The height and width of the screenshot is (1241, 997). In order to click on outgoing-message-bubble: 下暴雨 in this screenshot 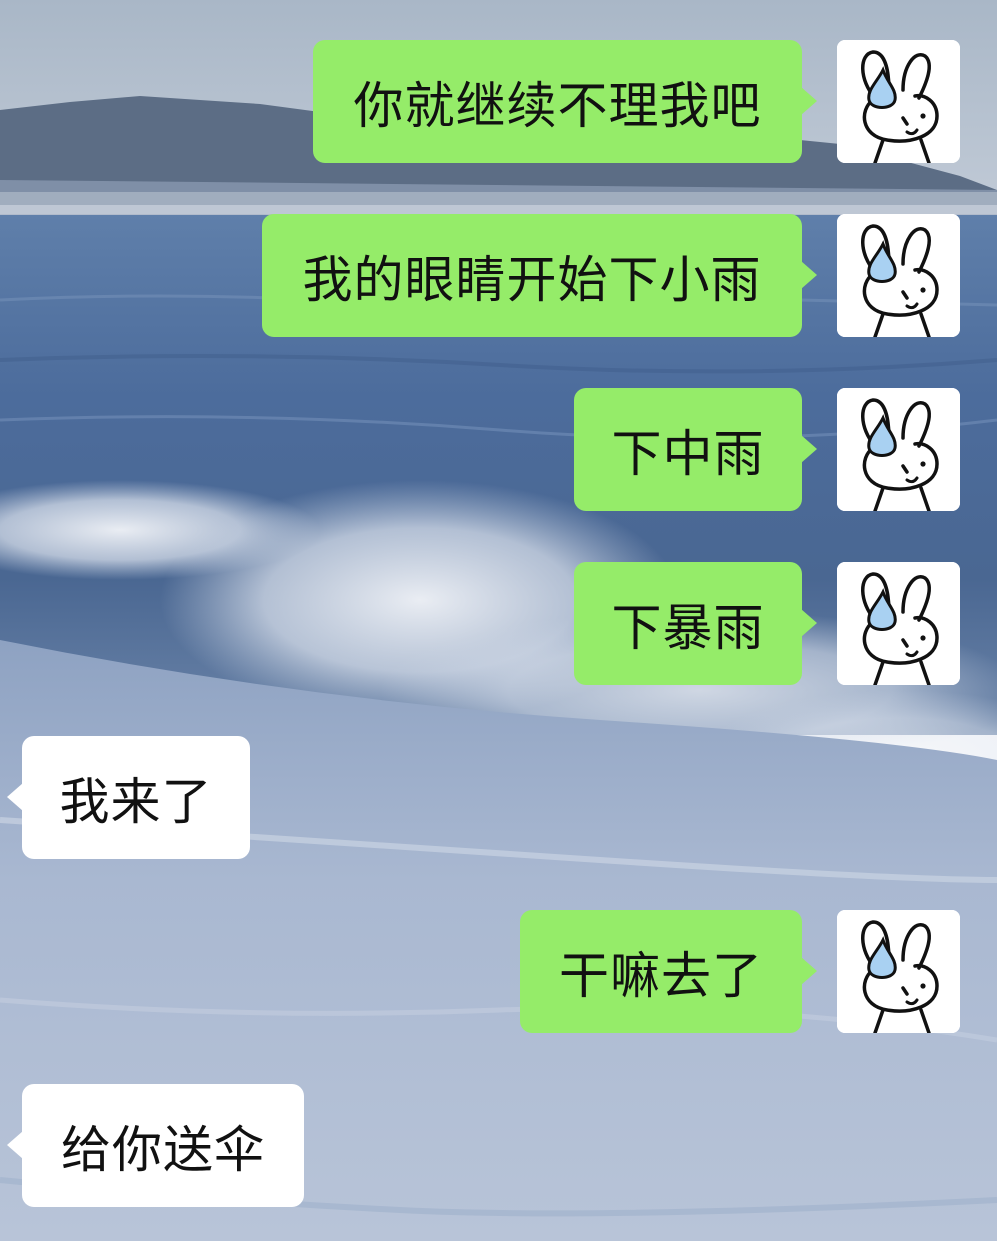, I will do `click(695, 623)`.